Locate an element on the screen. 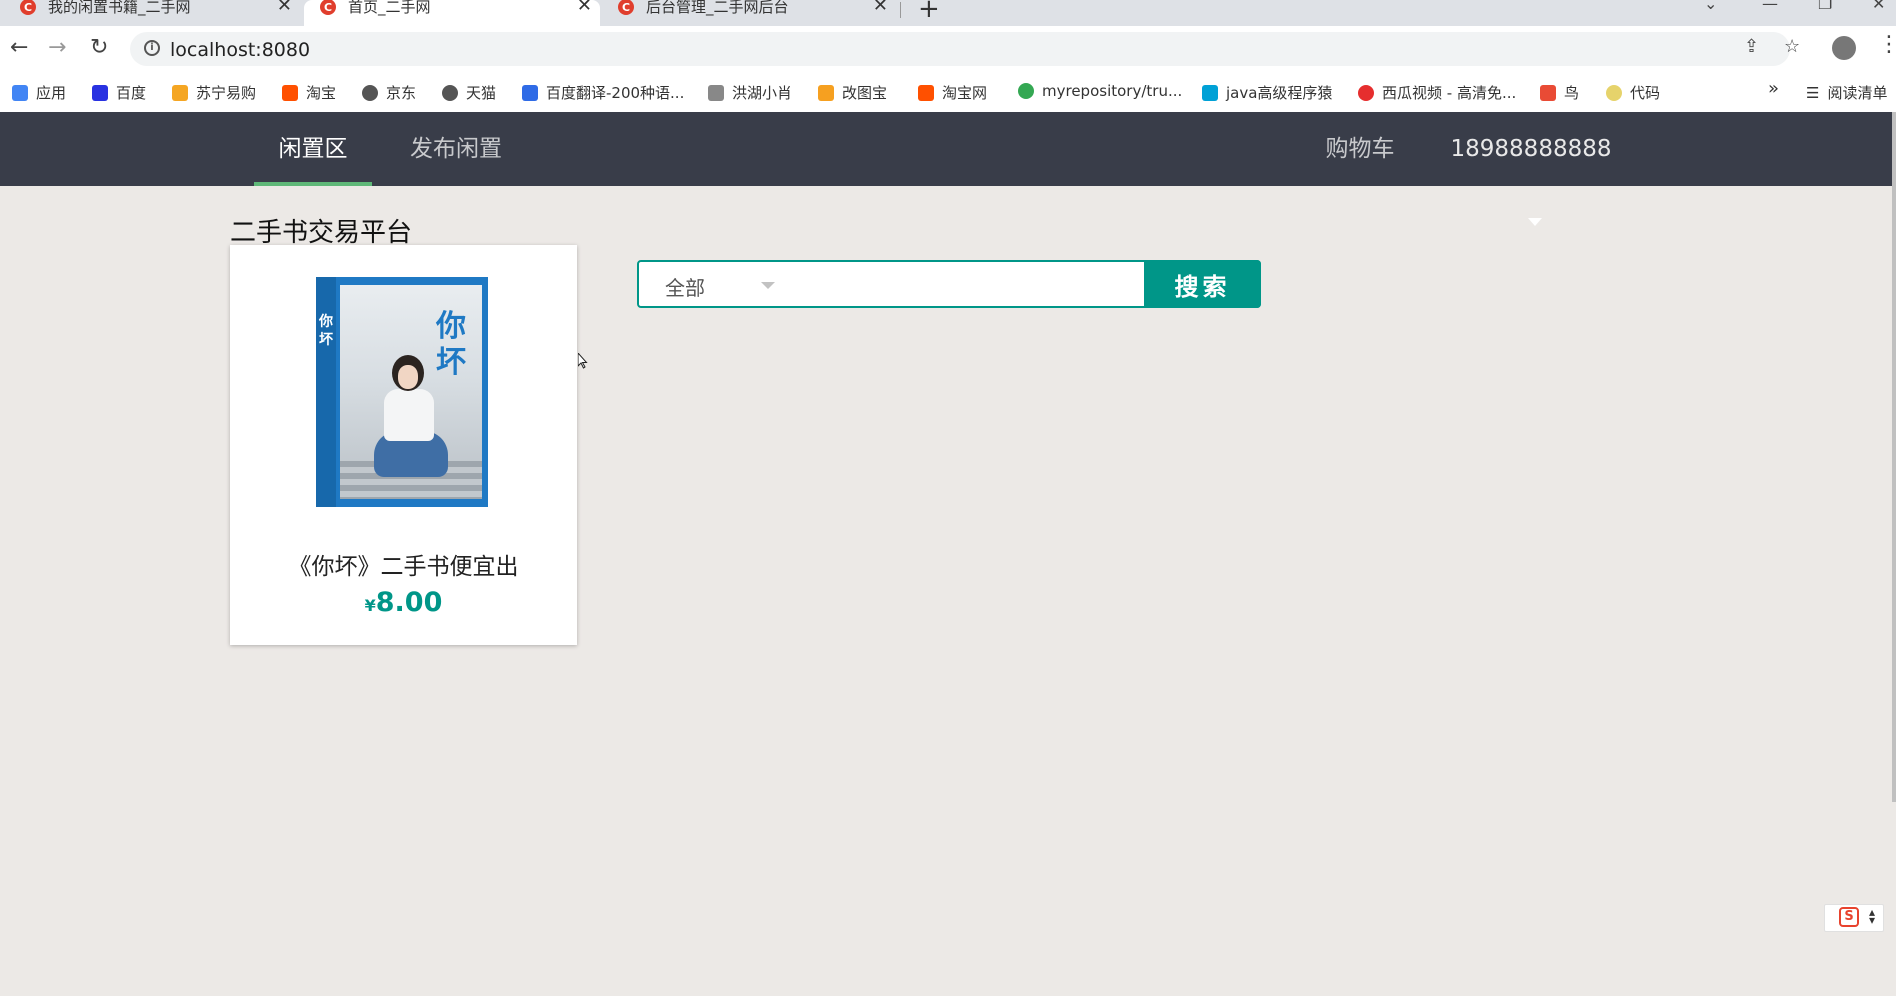 This screenshot has height=996, width=1896. page-scrollbar is located at coordinates (1894, 457).